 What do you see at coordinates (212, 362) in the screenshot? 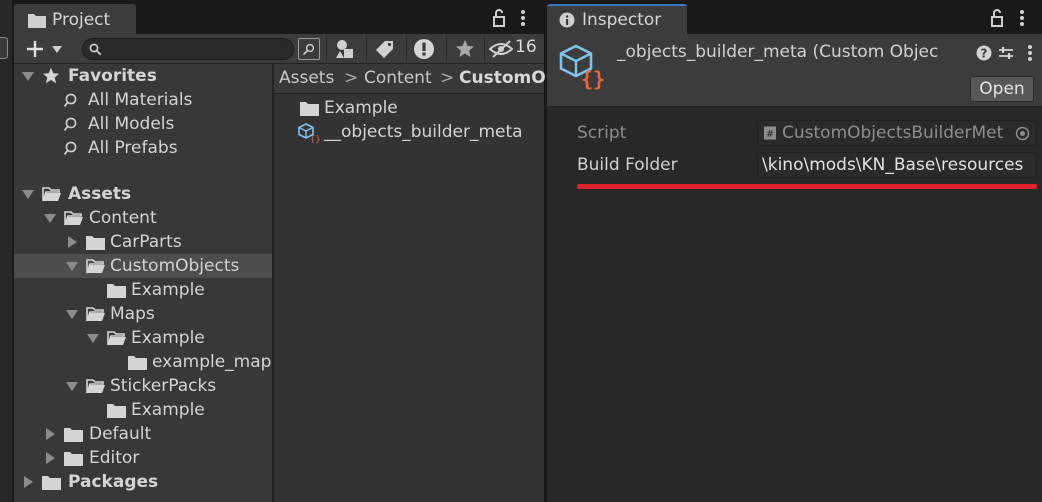
I see `tree-label: example_map` at bounding box center [212, 362].